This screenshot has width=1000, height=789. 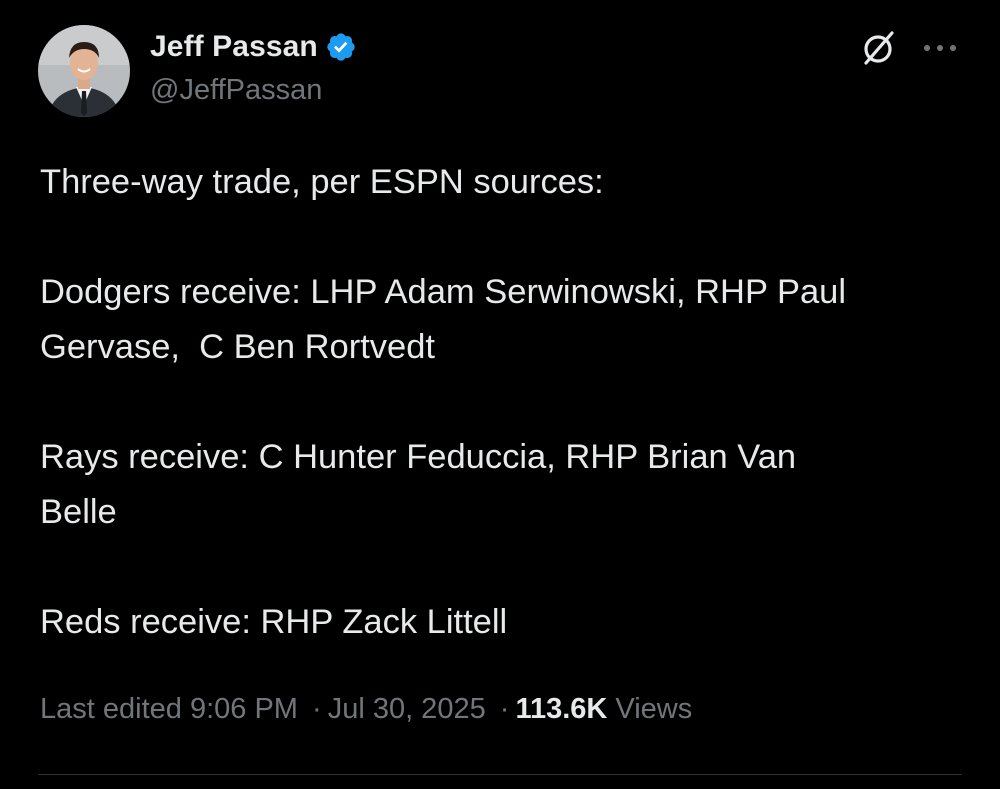 What do you see at coordinates (236, 90) in the screenshot?
I see `author-handle: @JeffPassan` at bounding box center [236, 90].